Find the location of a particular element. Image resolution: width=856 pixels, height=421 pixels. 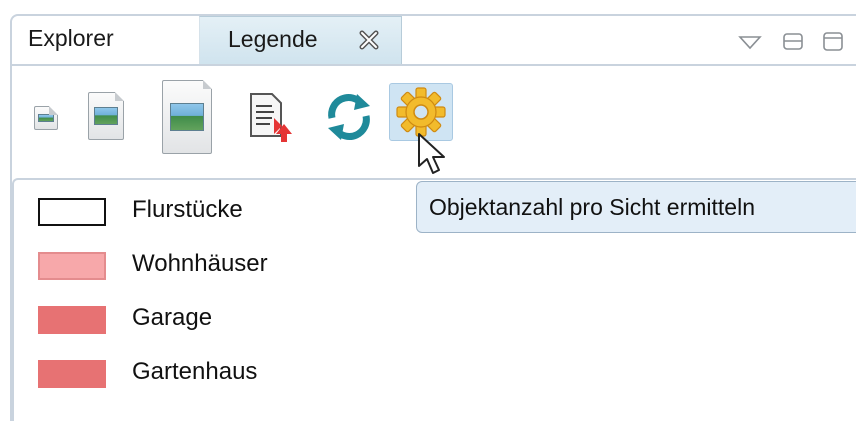

maximize-icon is located at coordinates (833, 41).